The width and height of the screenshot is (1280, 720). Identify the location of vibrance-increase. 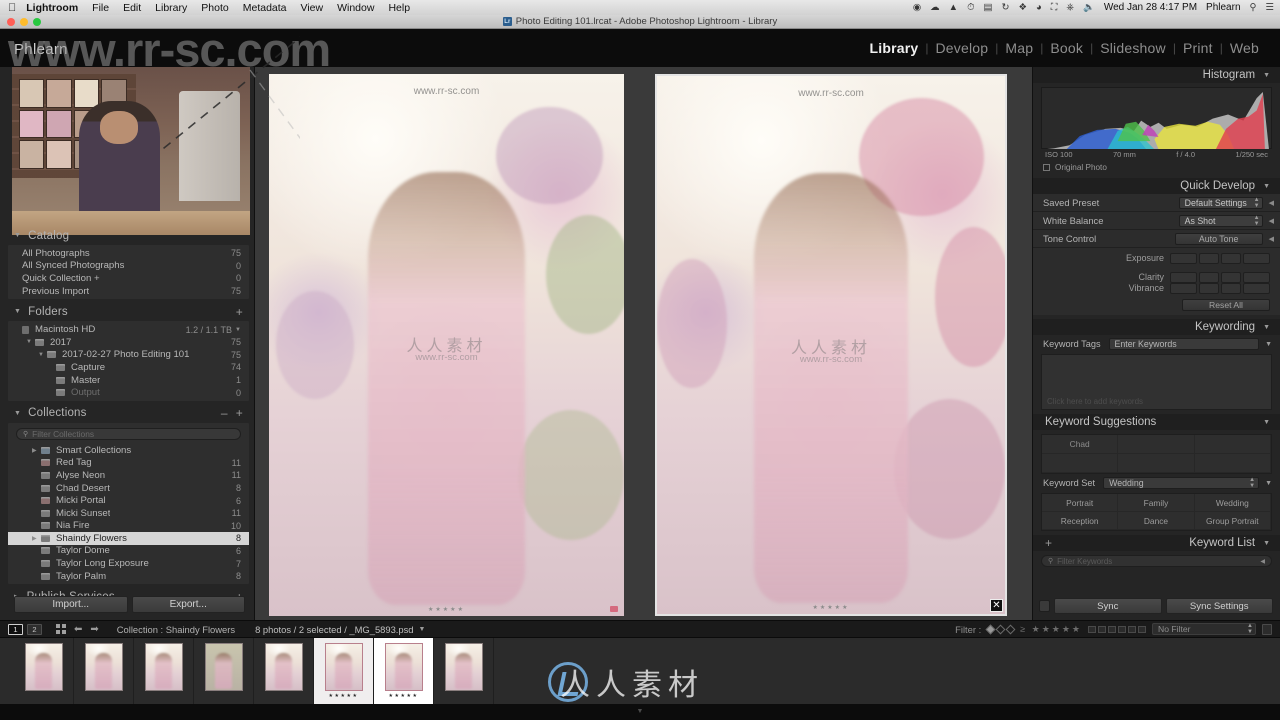
(1231, 288).